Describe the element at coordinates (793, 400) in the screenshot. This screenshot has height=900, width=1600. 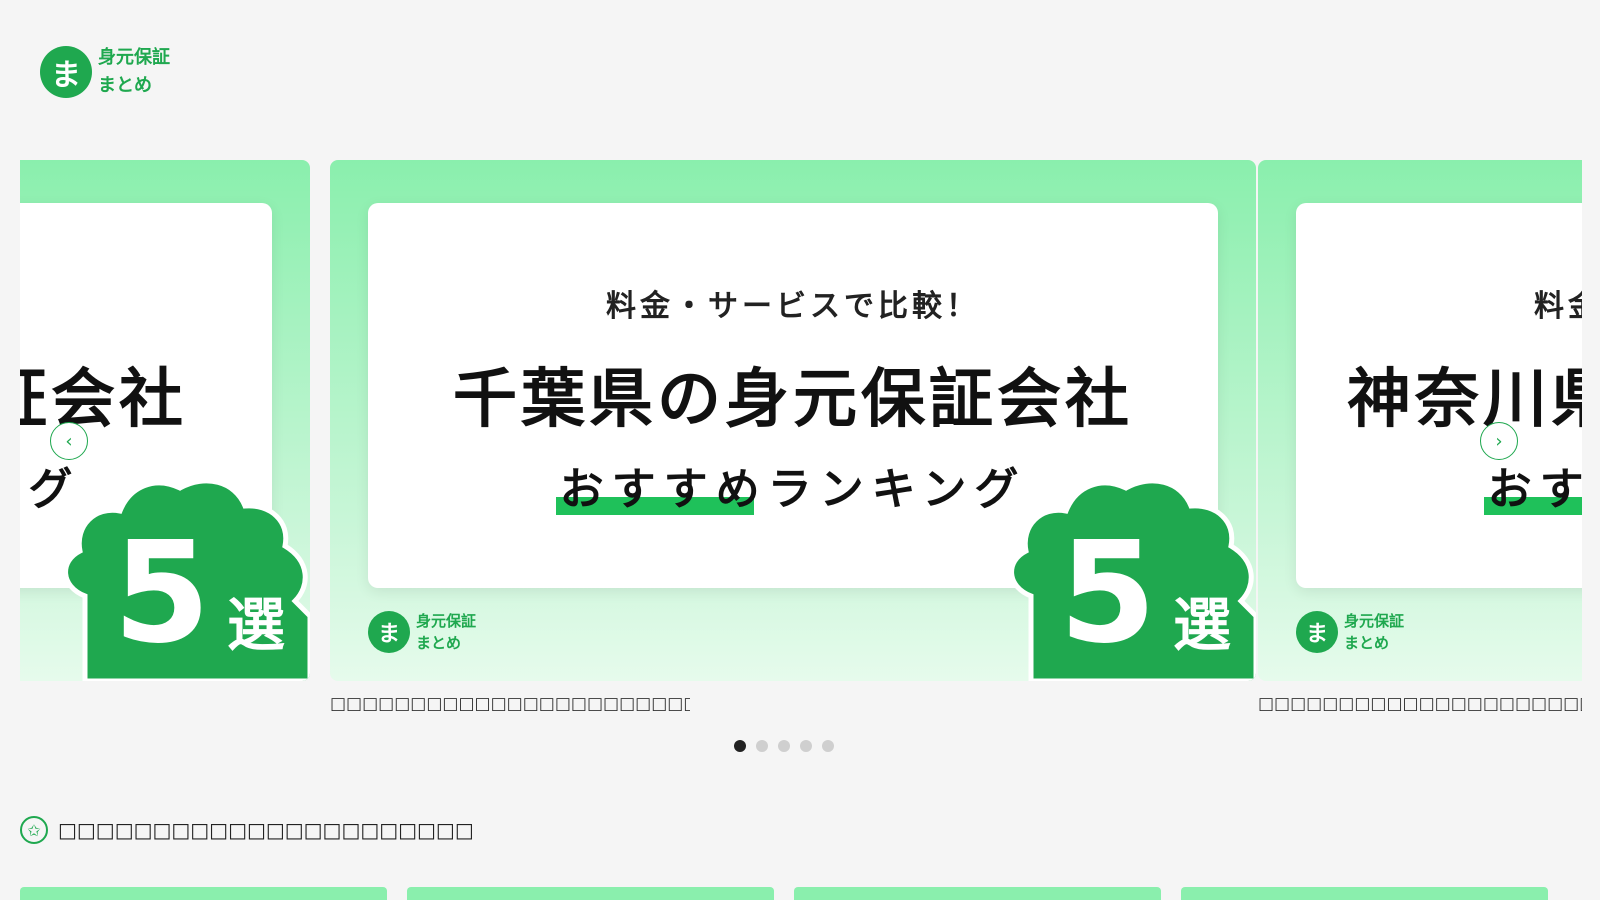
I see `slide-headline: 千葉県の身元保証会社` at that location.